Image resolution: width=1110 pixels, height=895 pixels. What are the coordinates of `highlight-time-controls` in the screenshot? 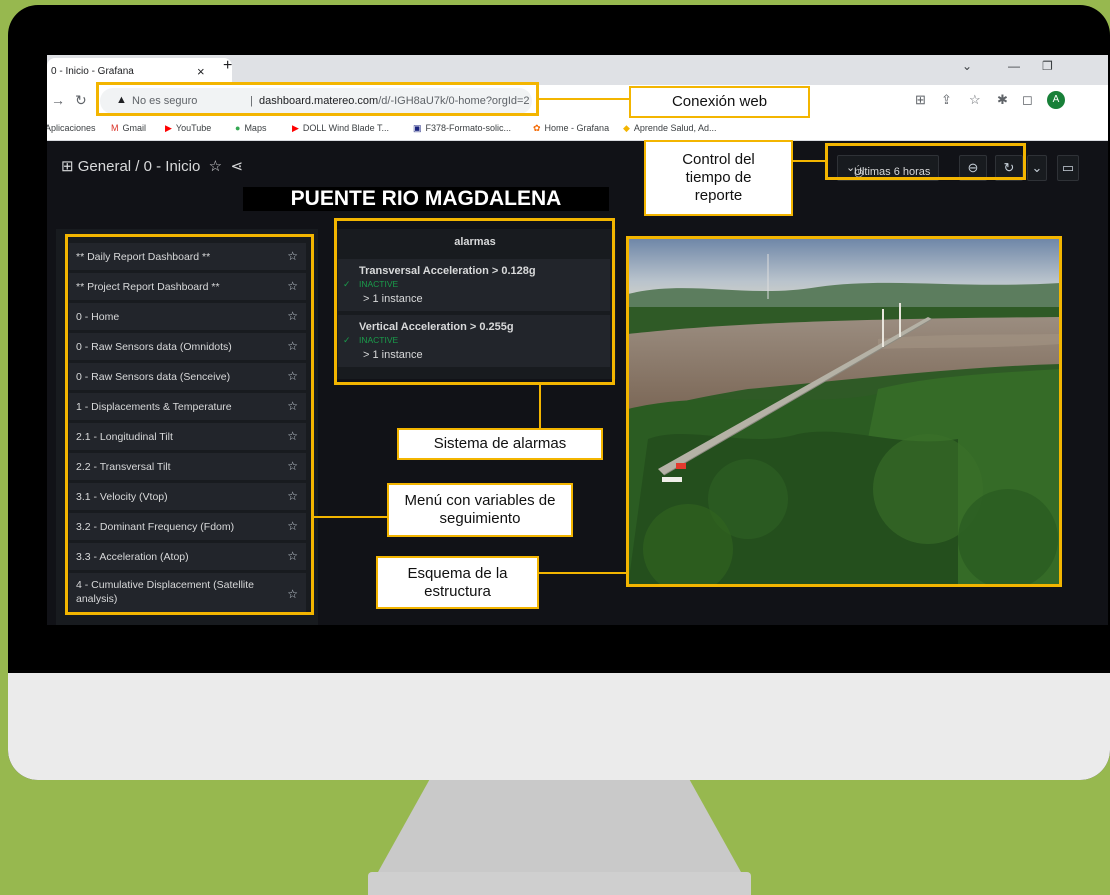 It's located at (925, 161).